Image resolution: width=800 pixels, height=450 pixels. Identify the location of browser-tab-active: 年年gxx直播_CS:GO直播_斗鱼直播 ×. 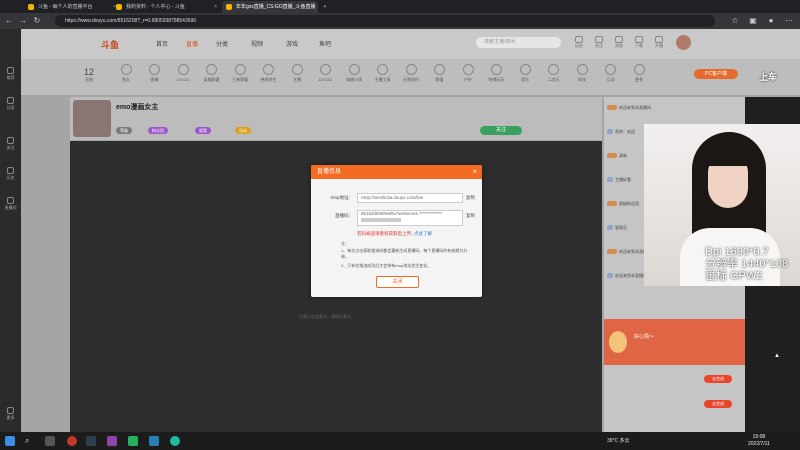
(270, 7).